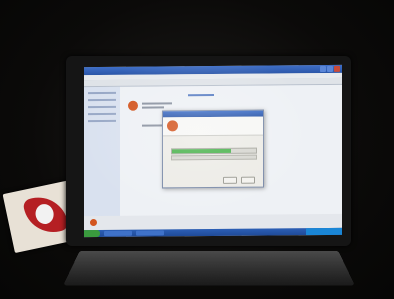 The width and height of the screenshot is (394, 299). I want to click on installer-dialog, so click(213, 149).